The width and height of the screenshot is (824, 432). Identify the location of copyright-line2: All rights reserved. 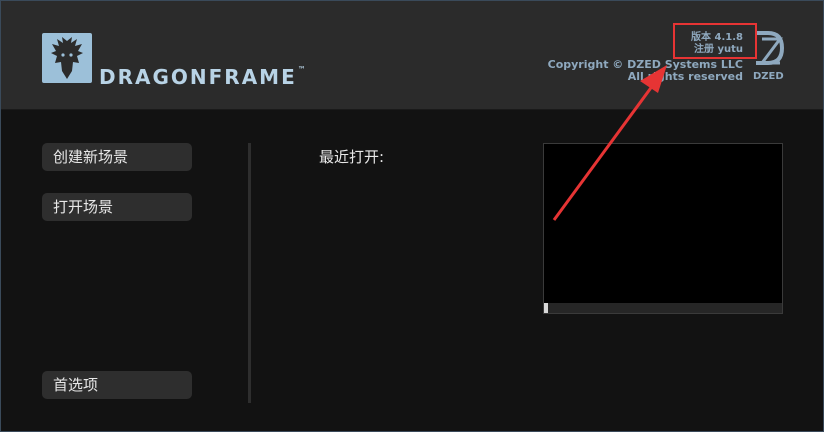
(685, 76).